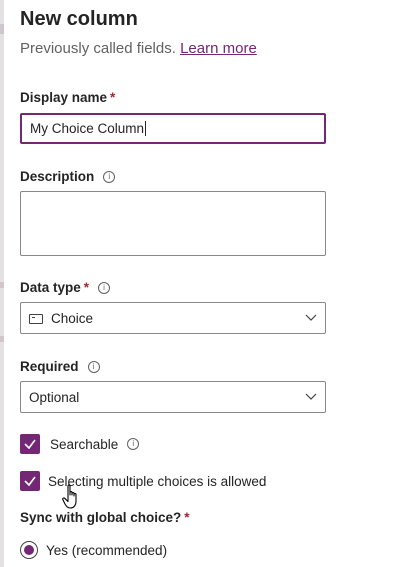 Image resolution: width=409 pixels, height=567 pixels. I want to click on sync-global-choice-label: Sync with global choice? *, so click(105, 517).